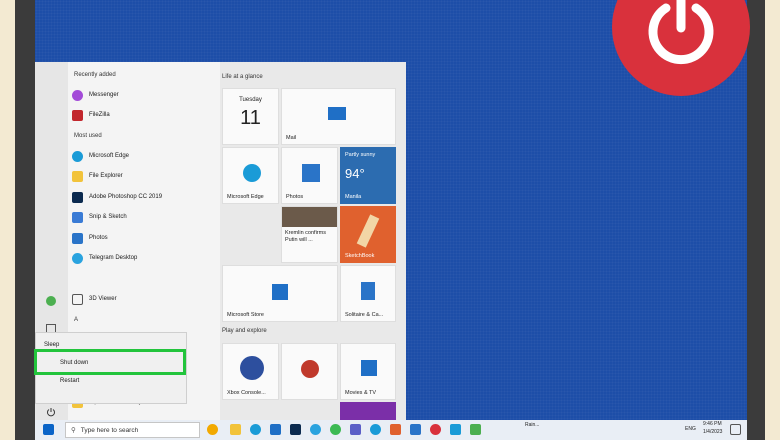 The width and height of the screenshot is (780, 440). What do you see at coordinates (157, 238) in the screenshot?
I see `app-photos: Photos` at bounding box center [157, 238].